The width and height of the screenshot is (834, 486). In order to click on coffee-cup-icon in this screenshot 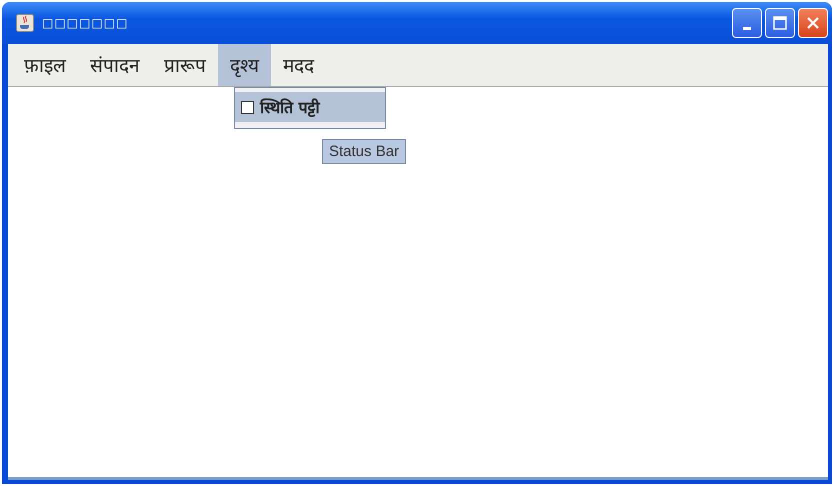, I will do `click(25, 23)`.